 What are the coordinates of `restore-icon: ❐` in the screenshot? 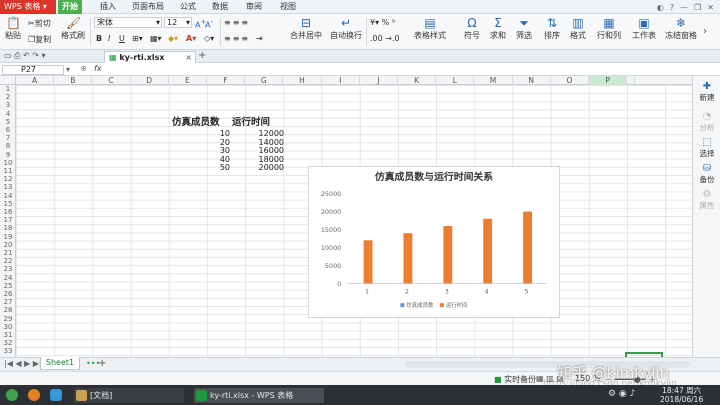 It's located at (697, 7).